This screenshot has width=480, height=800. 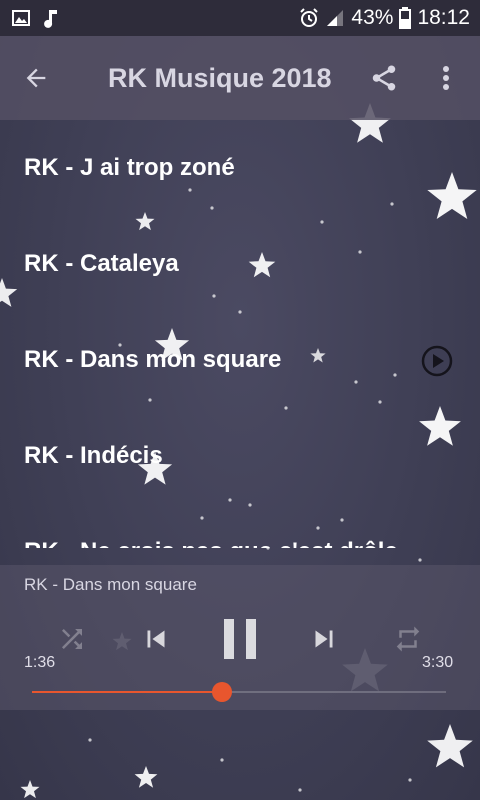 I want to click on song-item: RK - Dans mon square, so click(x=240, y=360).